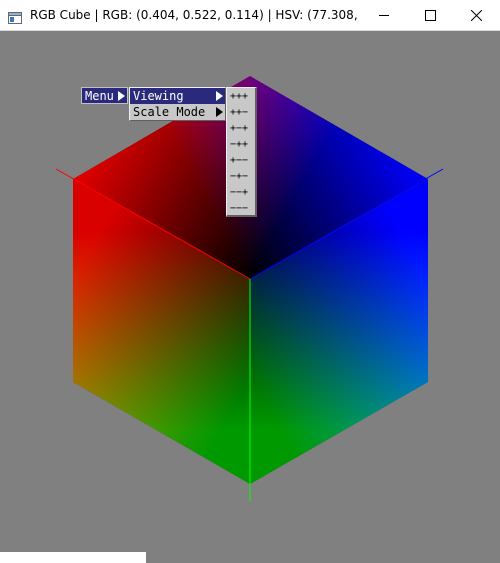 Image resolution: width=500 pixels, height=563 pixels. I want to click on viewing-option: +++, so click(241, 97).